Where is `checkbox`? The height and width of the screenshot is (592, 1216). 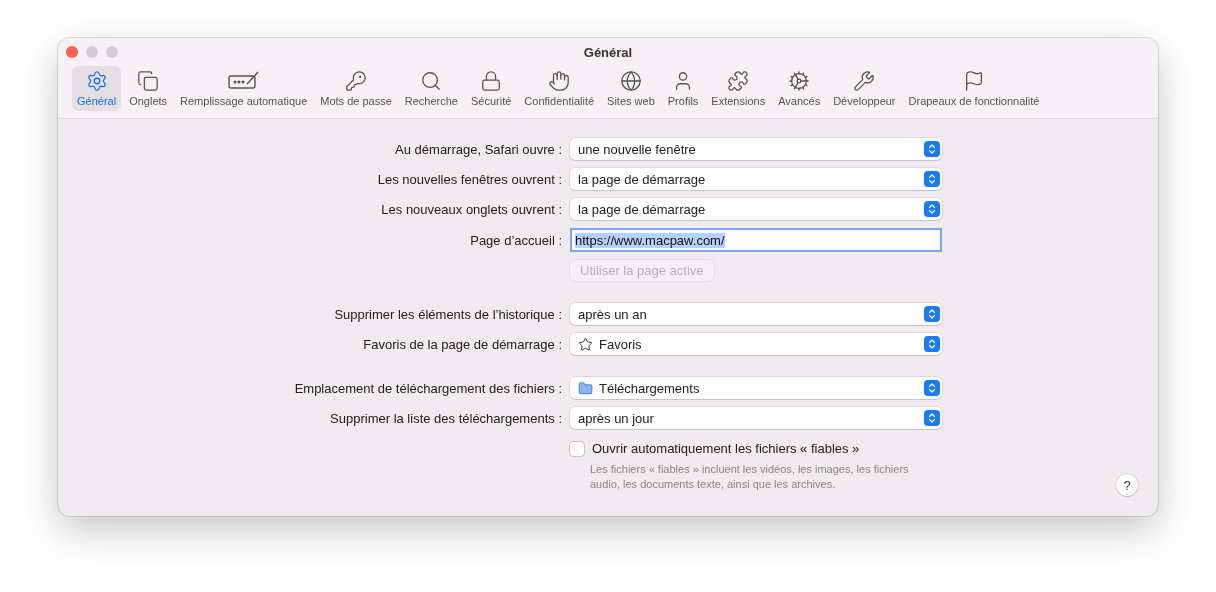 checkbox is located at coordinates (577, 448).